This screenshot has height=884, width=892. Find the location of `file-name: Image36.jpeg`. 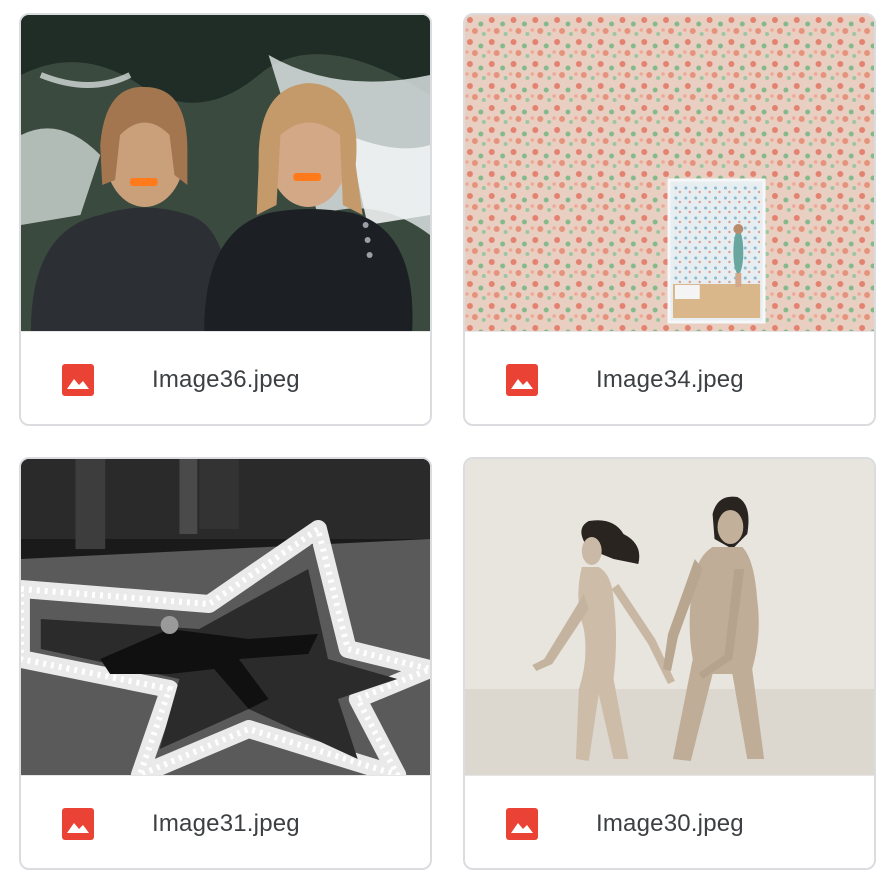

file-name: Image36.jpeg is located at coordinates (226, 379).